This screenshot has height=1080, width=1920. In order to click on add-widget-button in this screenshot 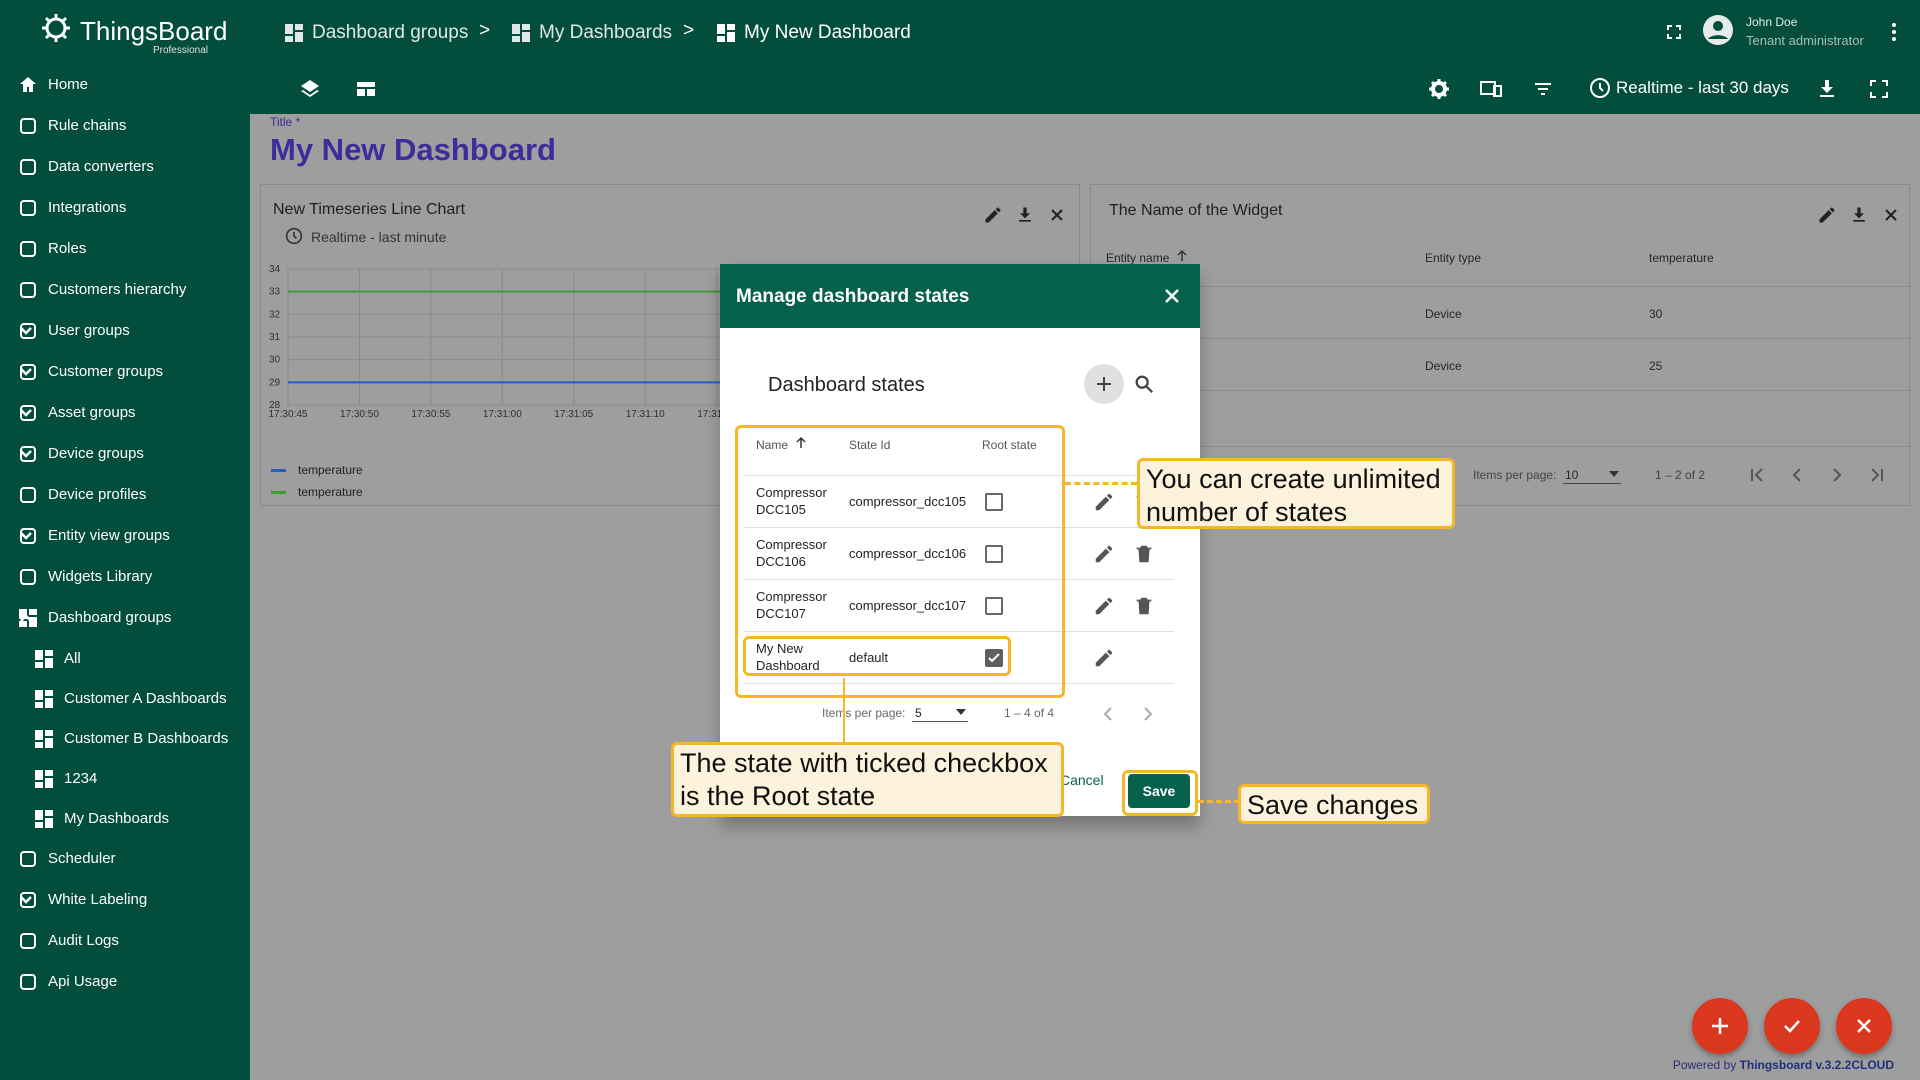, I will do `click(1720, 1026)`.